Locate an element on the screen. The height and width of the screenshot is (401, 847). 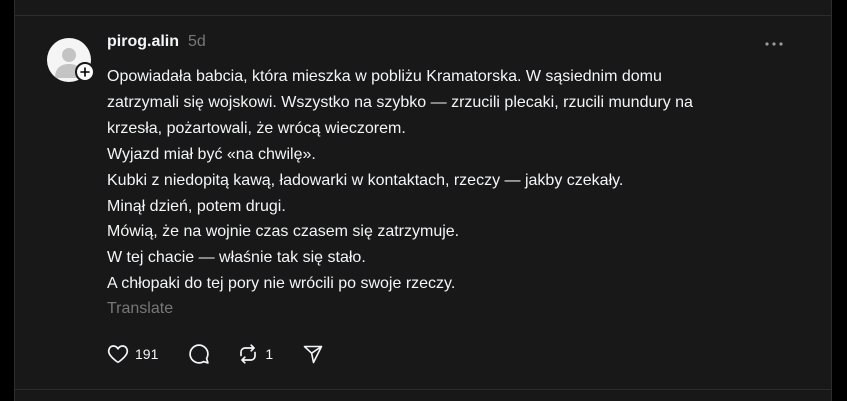
comment-icon is located at coordinates (199, 354).